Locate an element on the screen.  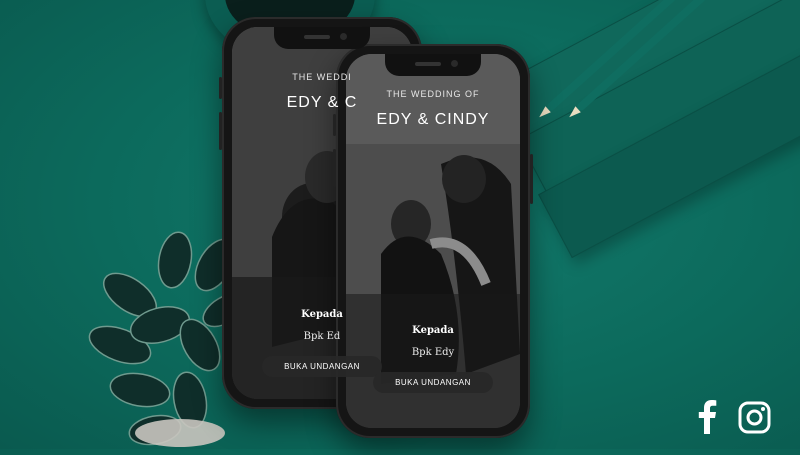
invitation-pretitle: THE WEDDING OF is located at coordinates (433, 94).